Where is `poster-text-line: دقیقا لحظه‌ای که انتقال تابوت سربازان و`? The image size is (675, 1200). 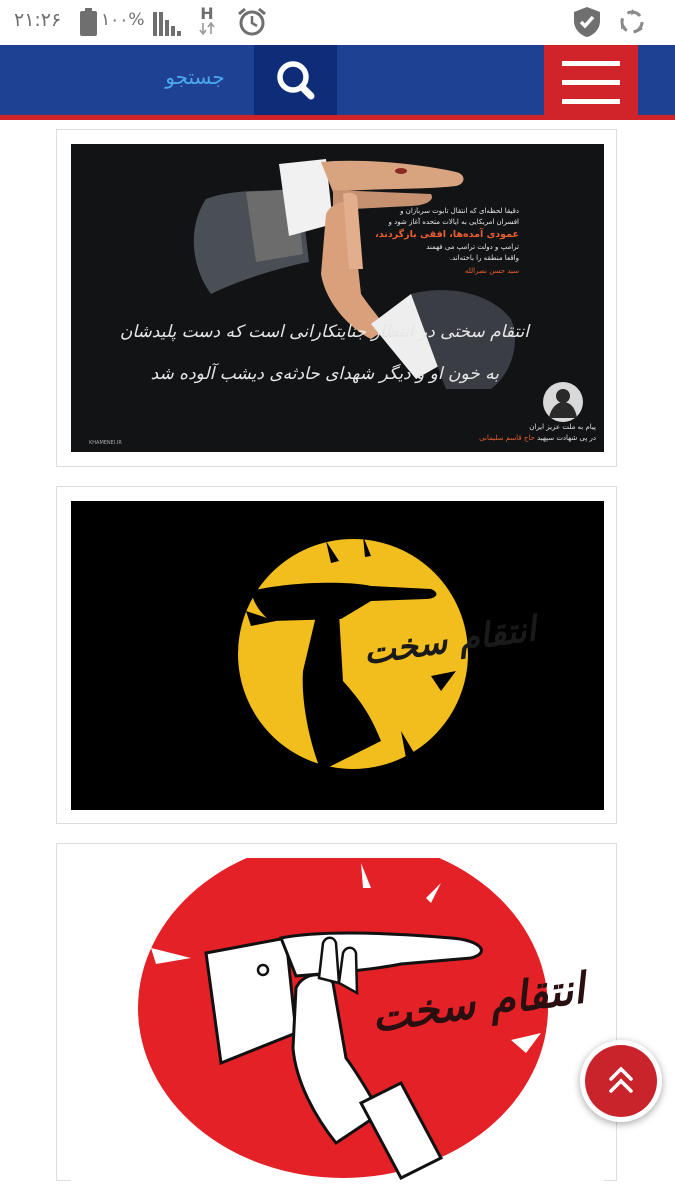
poster-text-line: دقیقا لحظه‌ای که انتقال تابوت سربازان و is located at coordinates (459, 211).